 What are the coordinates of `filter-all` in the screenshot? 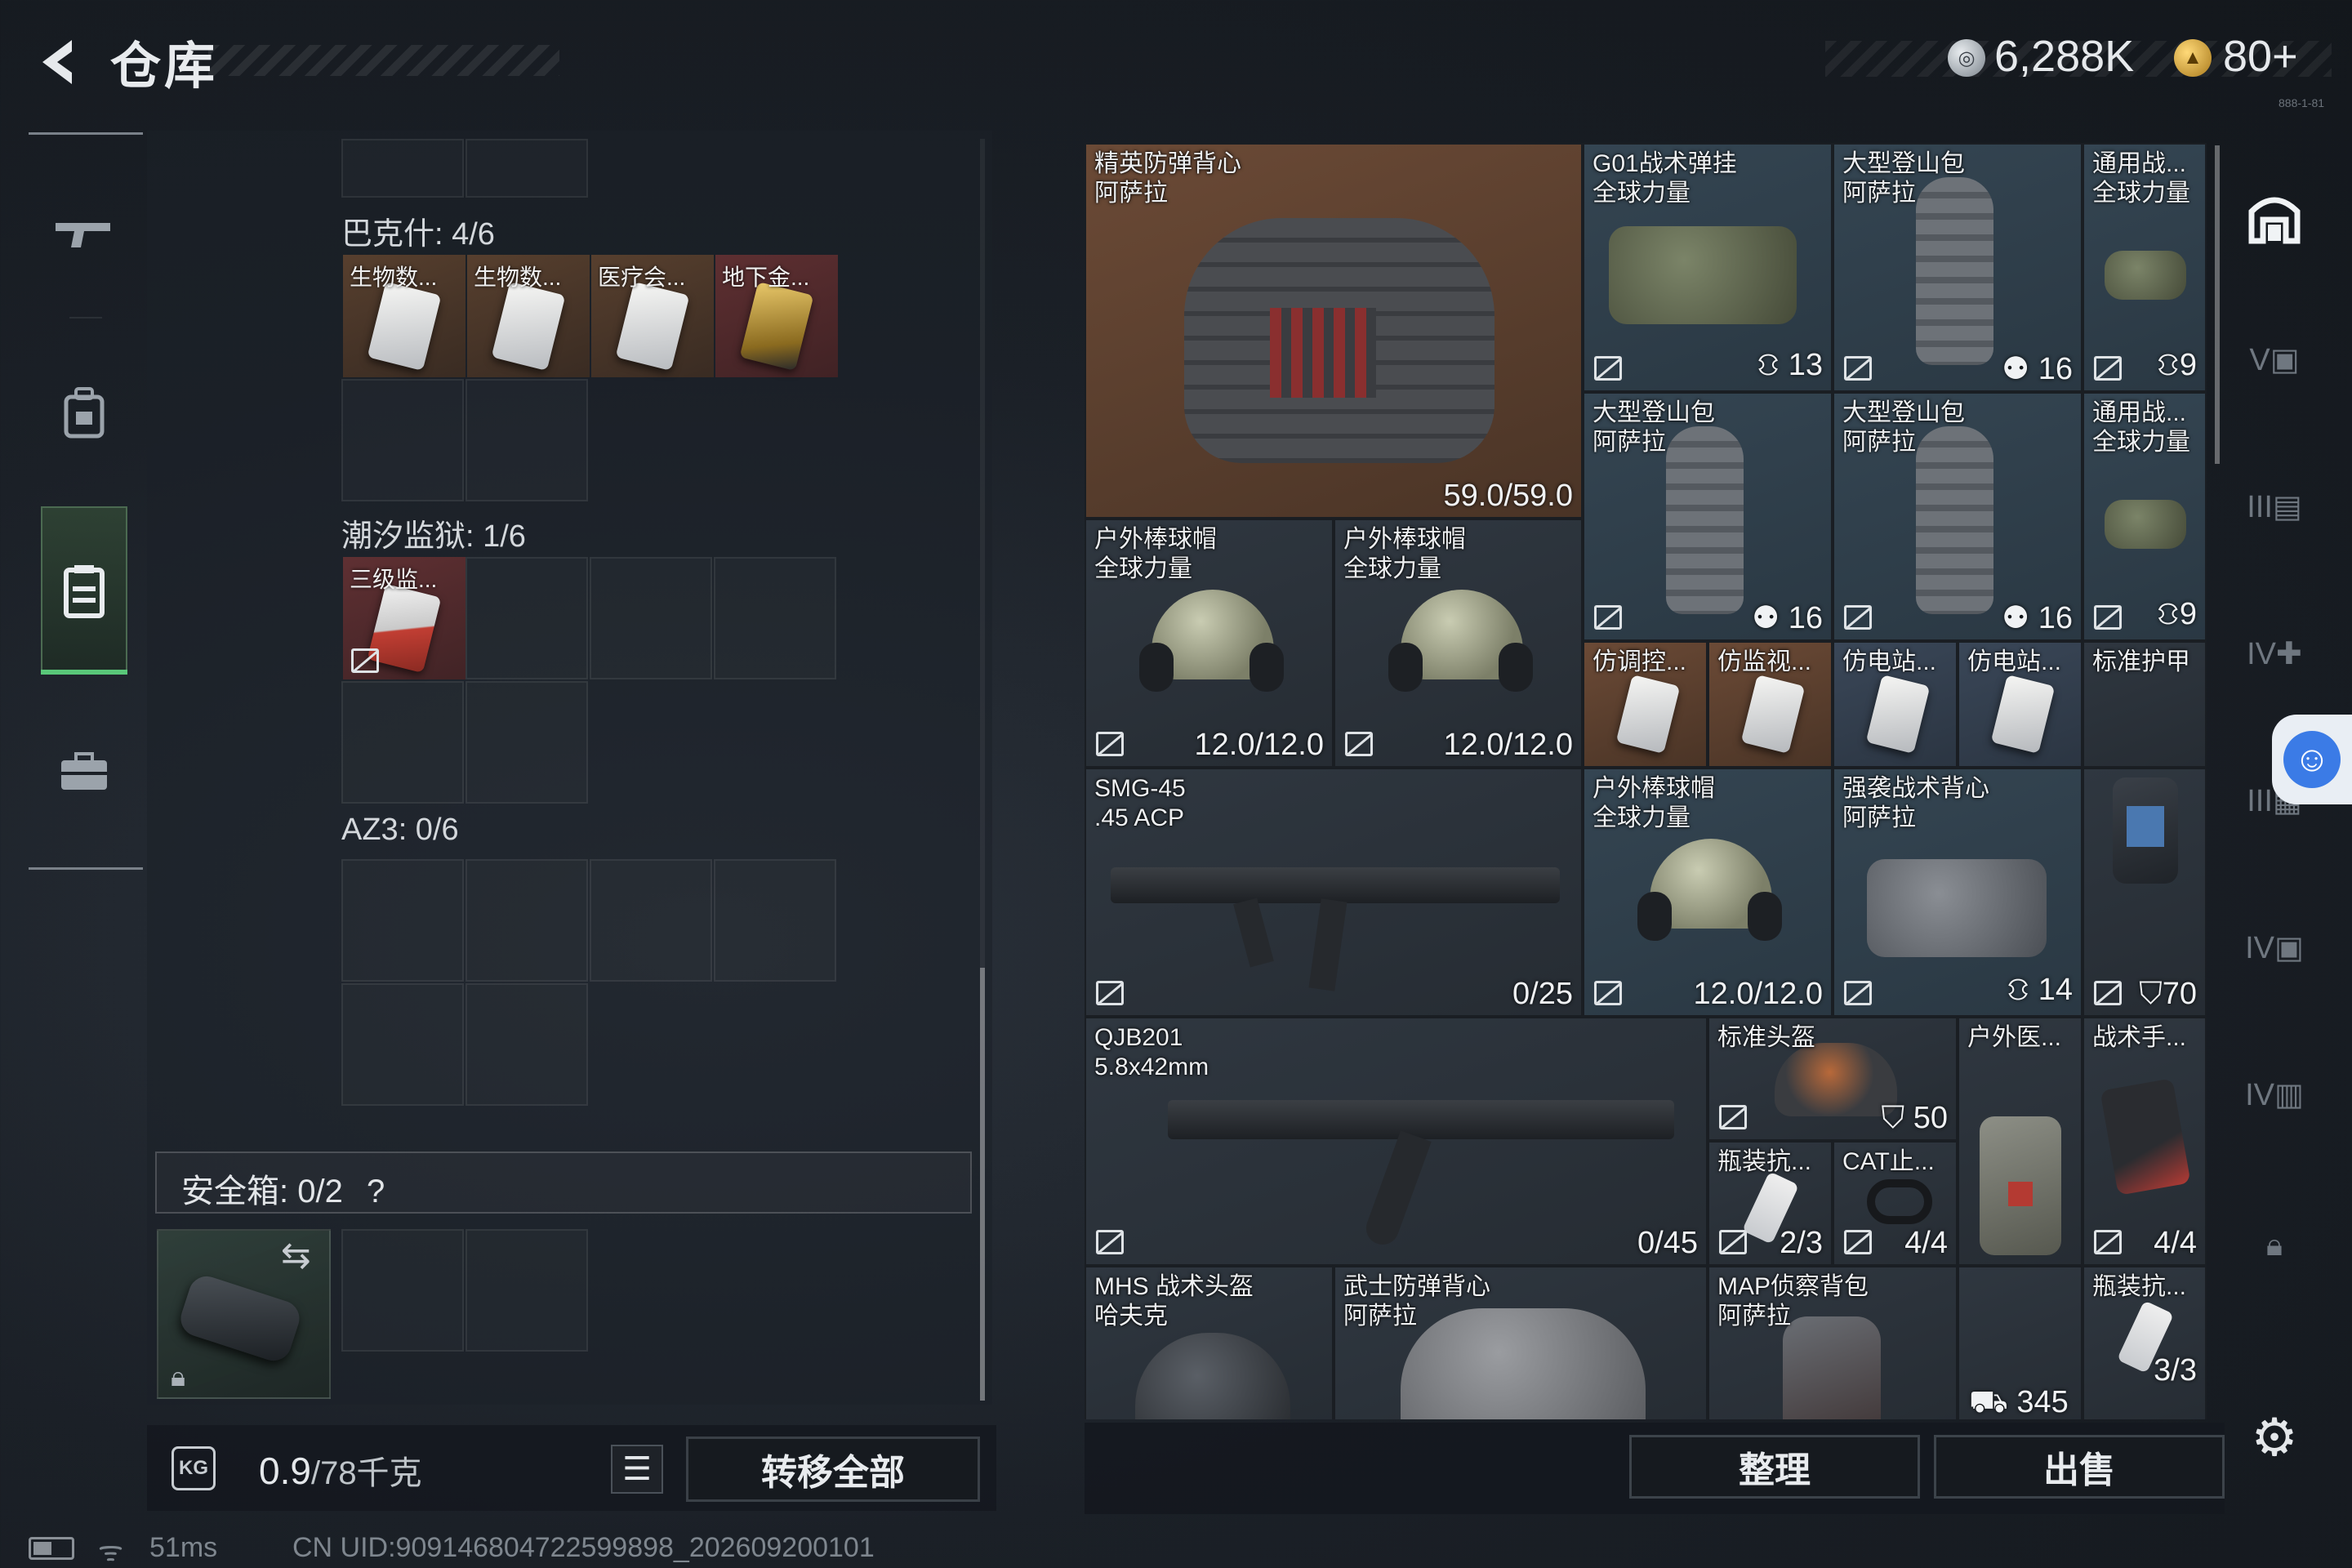 It's located at (2274, 217).